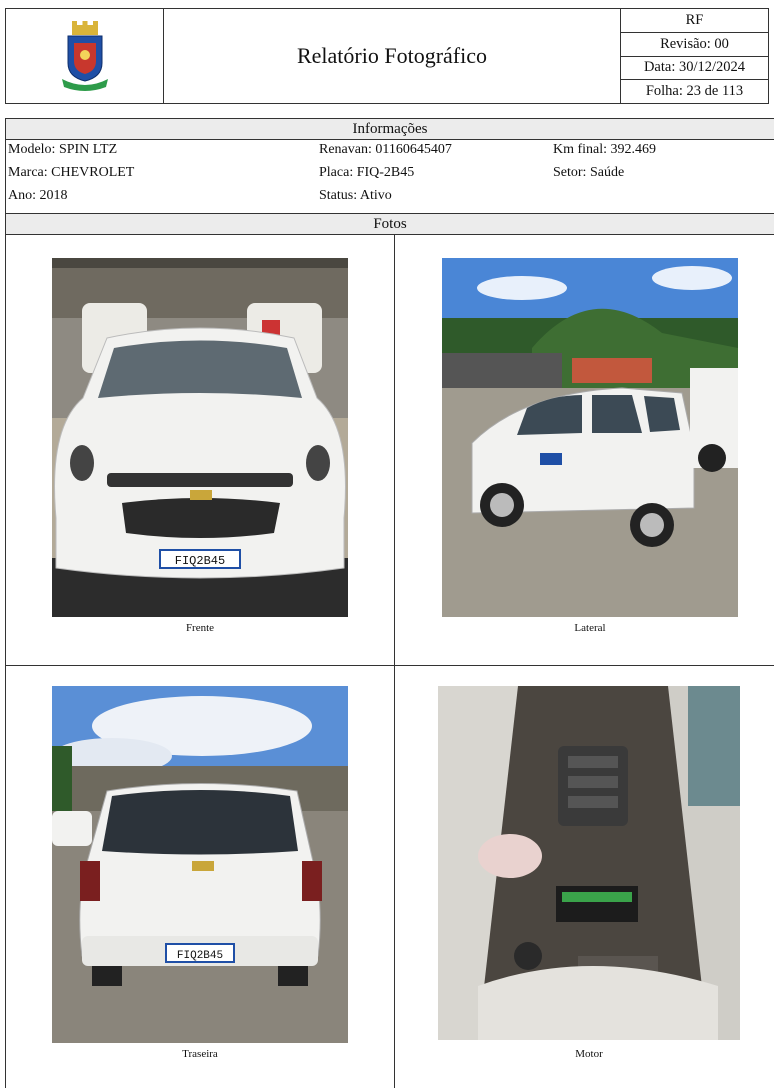 The width and height of the screenshot is (774, 1088). Describe the element at coordinates (694, 45) in the screenshot. I see `revision-number: Revisão: 00` at that location.